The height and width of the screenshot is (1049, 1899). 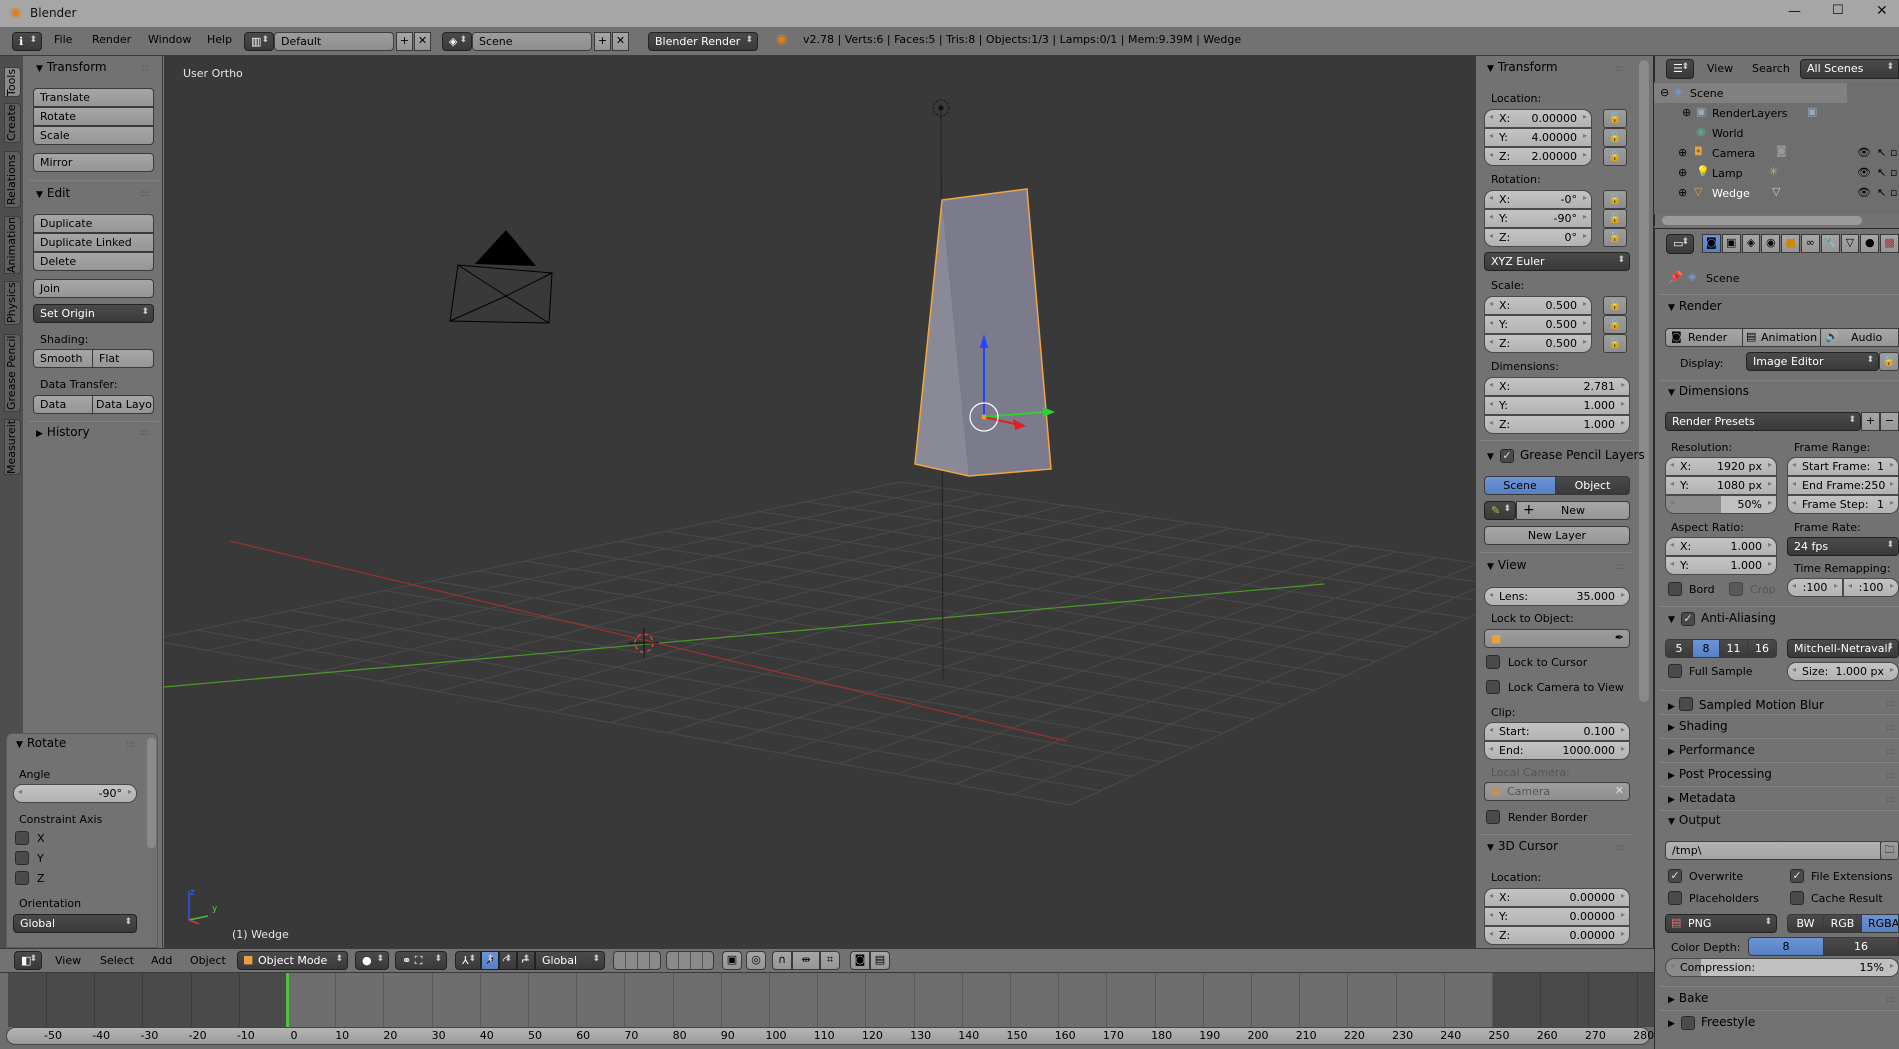 What do you see at coordinates (1843, 485) in the screenshot?
I see `end-frame-field: End Frame:250` at bounding box center [1843, 485].